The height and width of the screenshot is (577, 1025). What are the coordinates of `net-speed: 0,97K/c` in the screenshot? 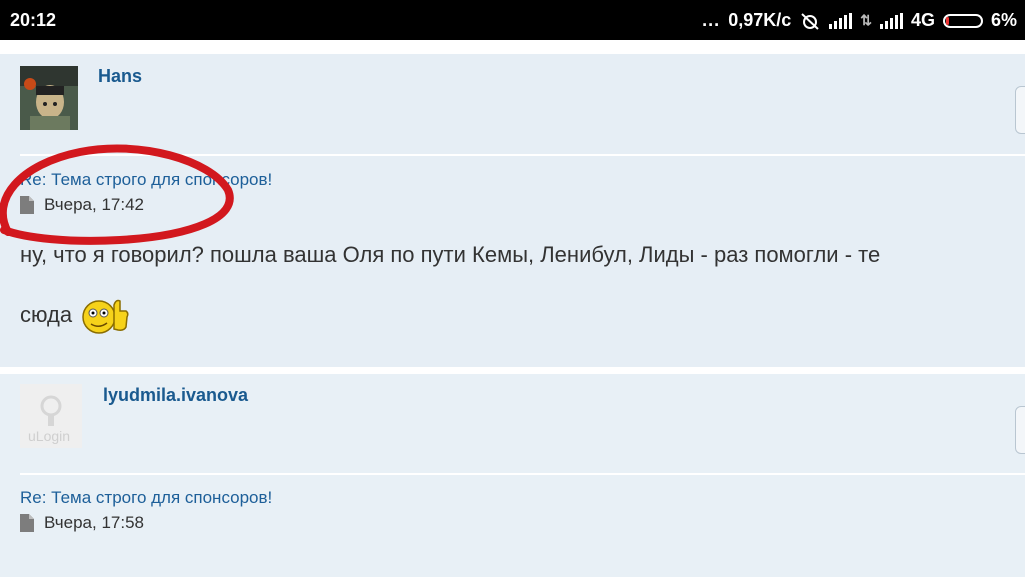 It's located at (760, 20).